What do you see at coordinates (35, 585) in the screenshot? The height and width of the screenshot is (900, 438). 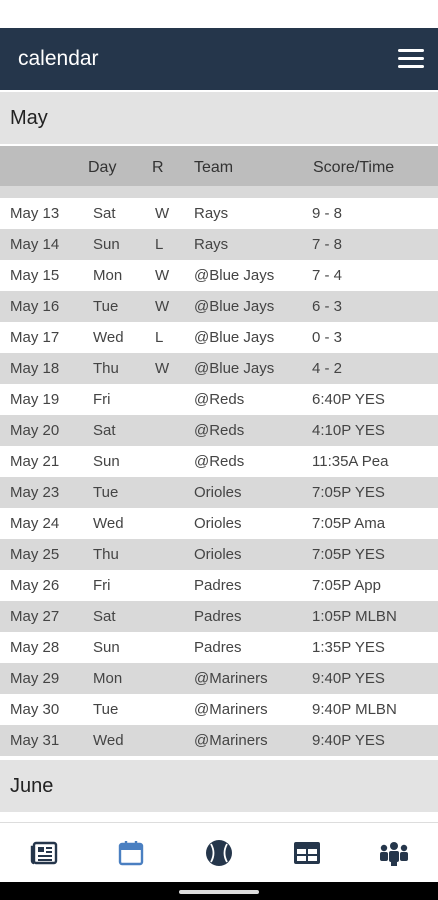 I see `game-date: May 26` at bounding box center [35, 585].